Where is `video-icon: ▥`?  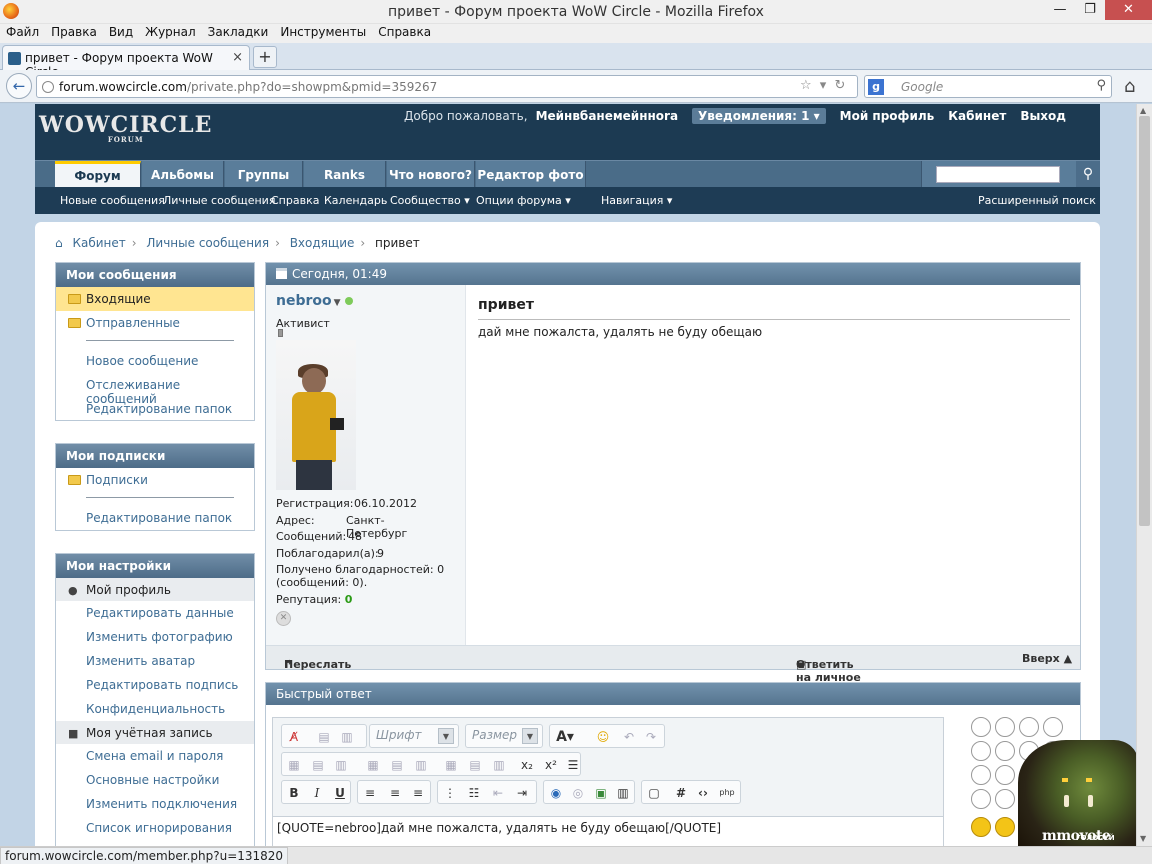 video-icon: ▥ is located at coordinates (623, 793).